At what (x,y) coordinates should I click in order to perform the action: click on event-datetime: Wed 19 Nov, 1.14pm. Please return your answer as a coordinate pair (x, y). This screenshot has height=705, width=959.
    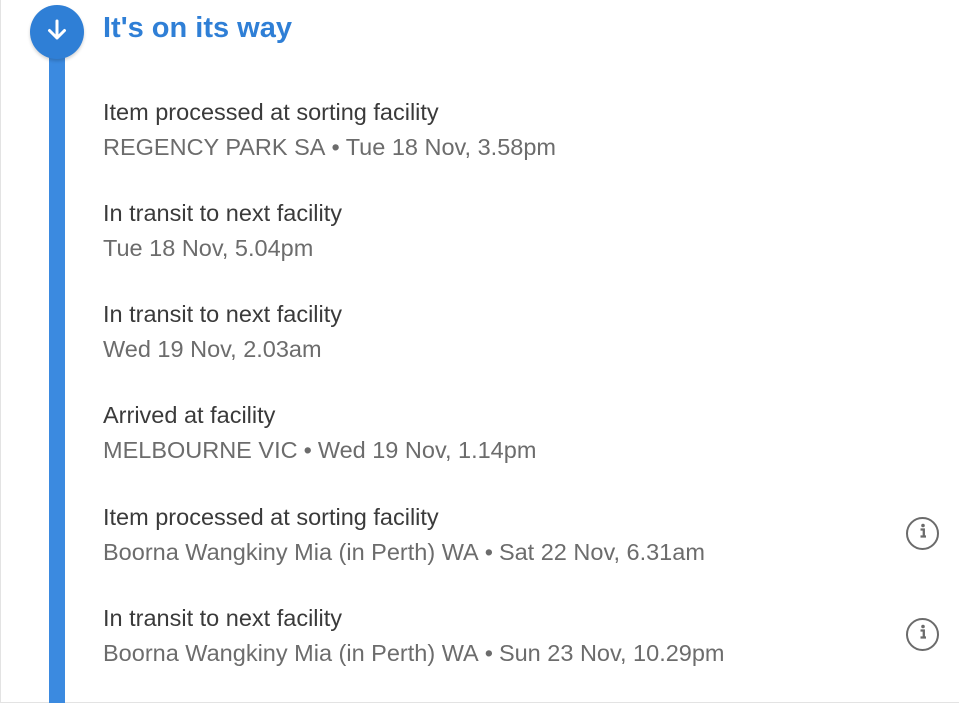
    Looking at the image, I should click on (427, 450).